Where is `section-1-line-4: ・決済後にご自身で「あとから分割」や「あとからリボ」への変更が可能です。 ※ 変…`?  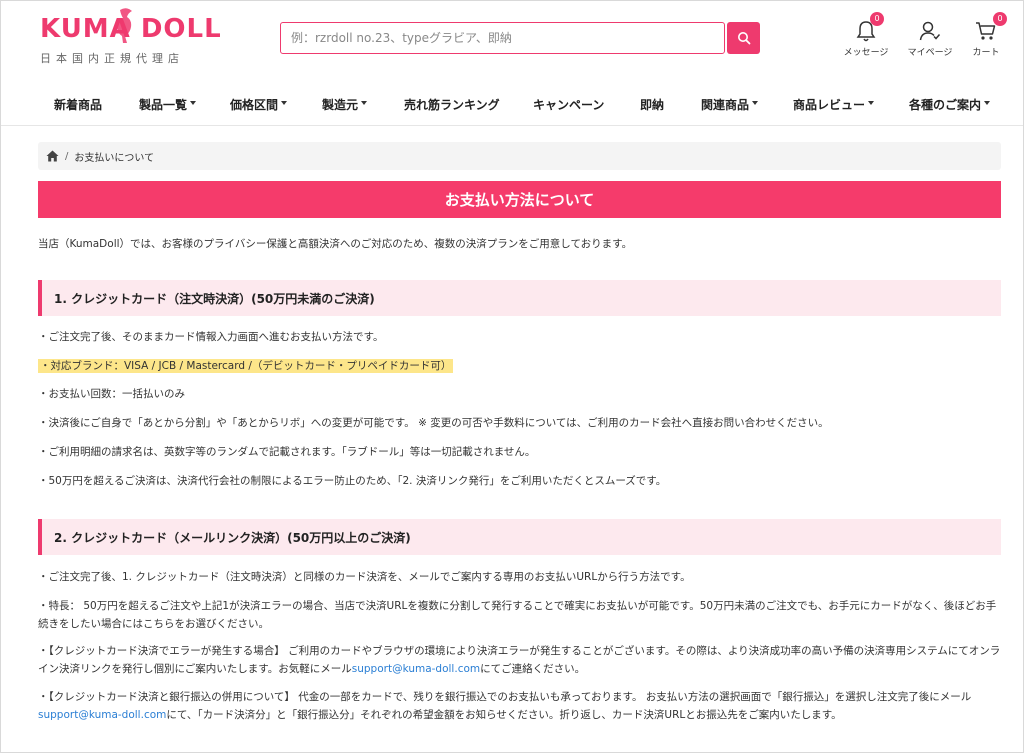
section-1-line-4: ・決済後にご自身で「あとから分割」や「あとからリボ」への変更が可能です。 ※ 変… is located at coordinates (433, 423).